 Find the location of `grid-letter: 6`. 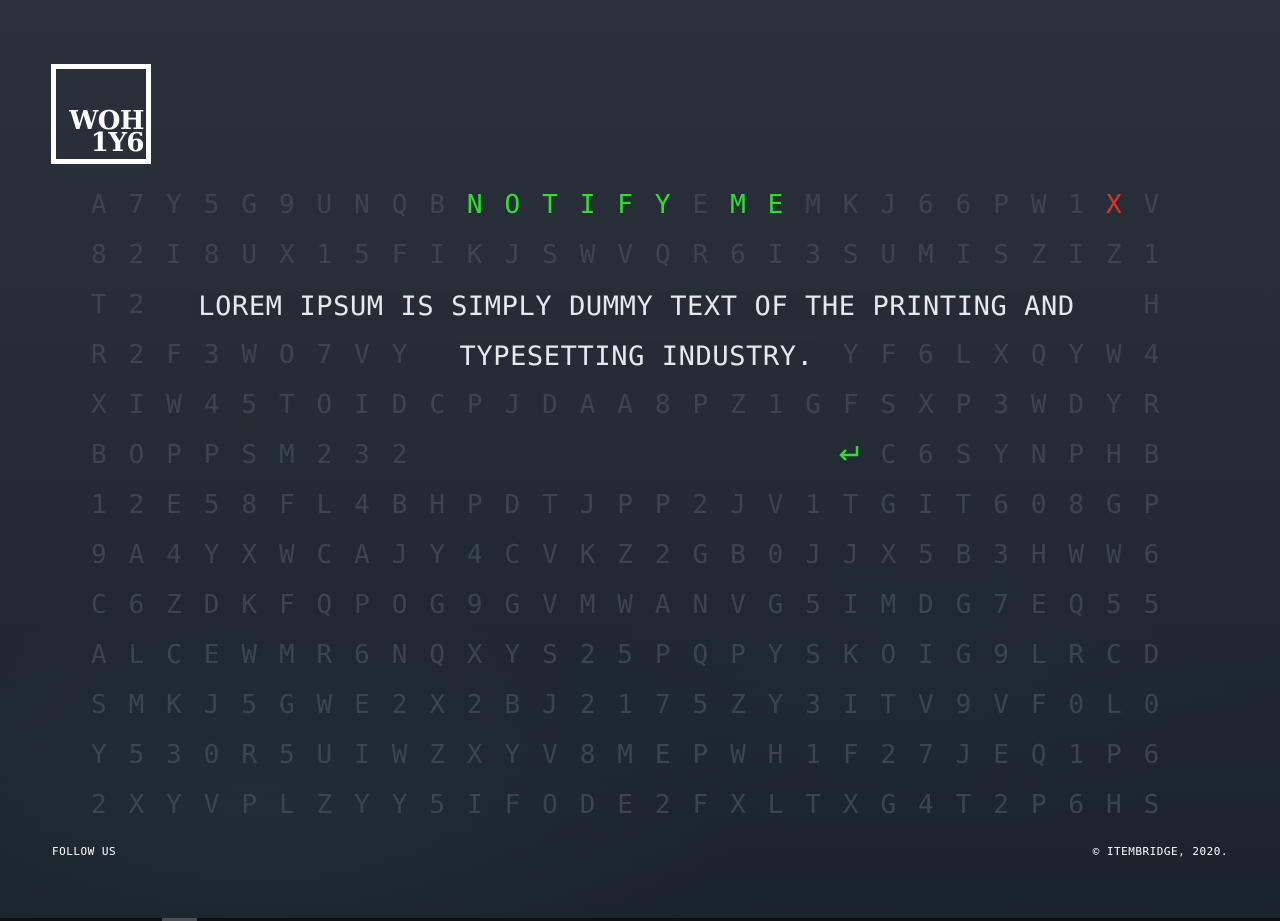

grid-letter: 6 is located at coordinates (738, 255).